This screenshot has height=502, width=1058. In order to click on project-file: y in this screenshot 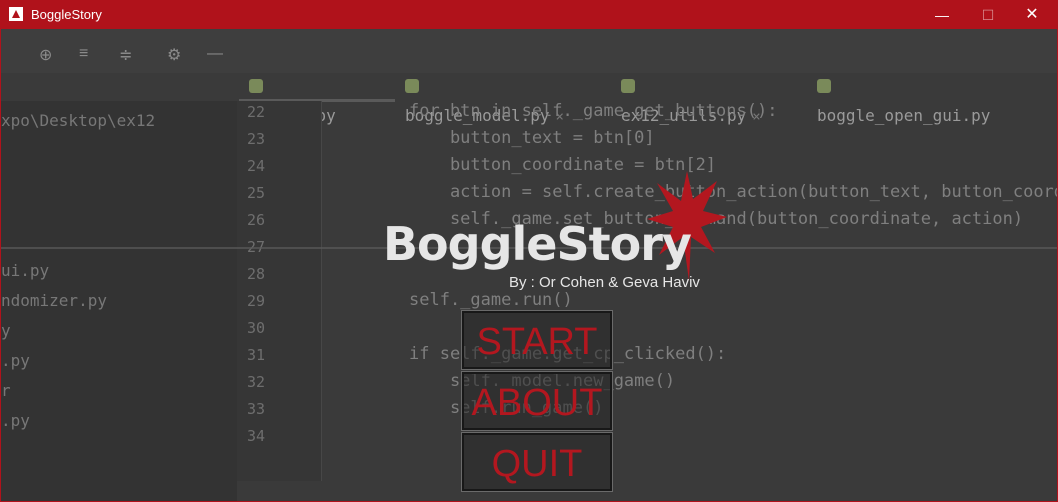, I will do `click(6, 330)`.